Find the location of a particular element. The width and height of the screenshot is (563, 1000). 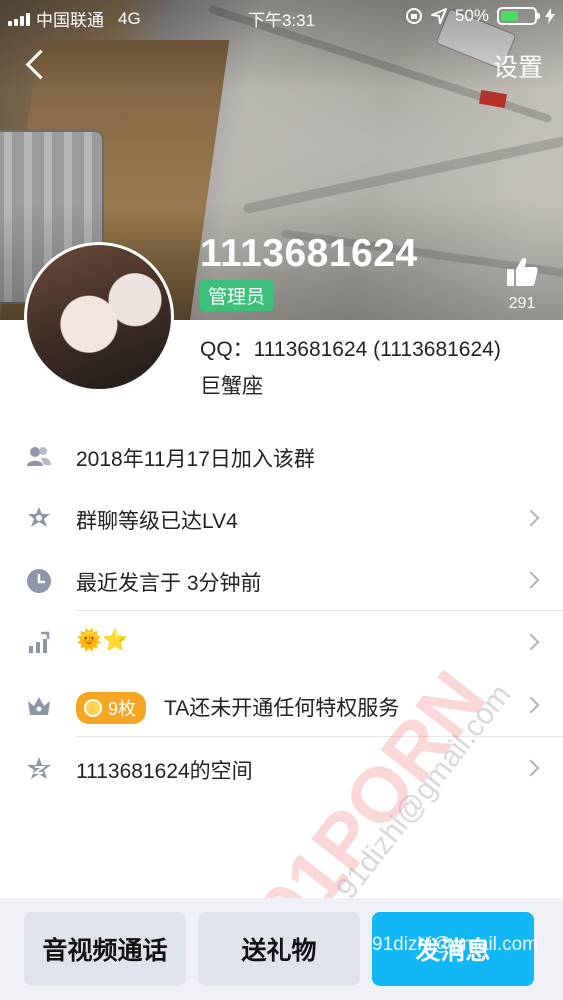

join-date-label: 2018年11月17日加入该群 is located at coordinates (195, 459).